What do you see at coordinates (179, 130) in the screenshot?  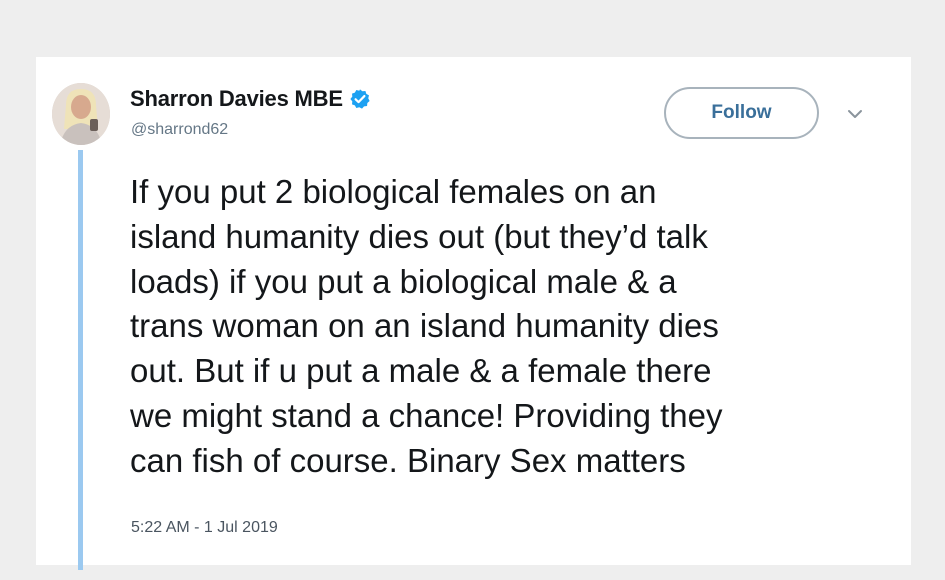 I see `author-handle: @sharrond62` at bounding box center [179, 130].